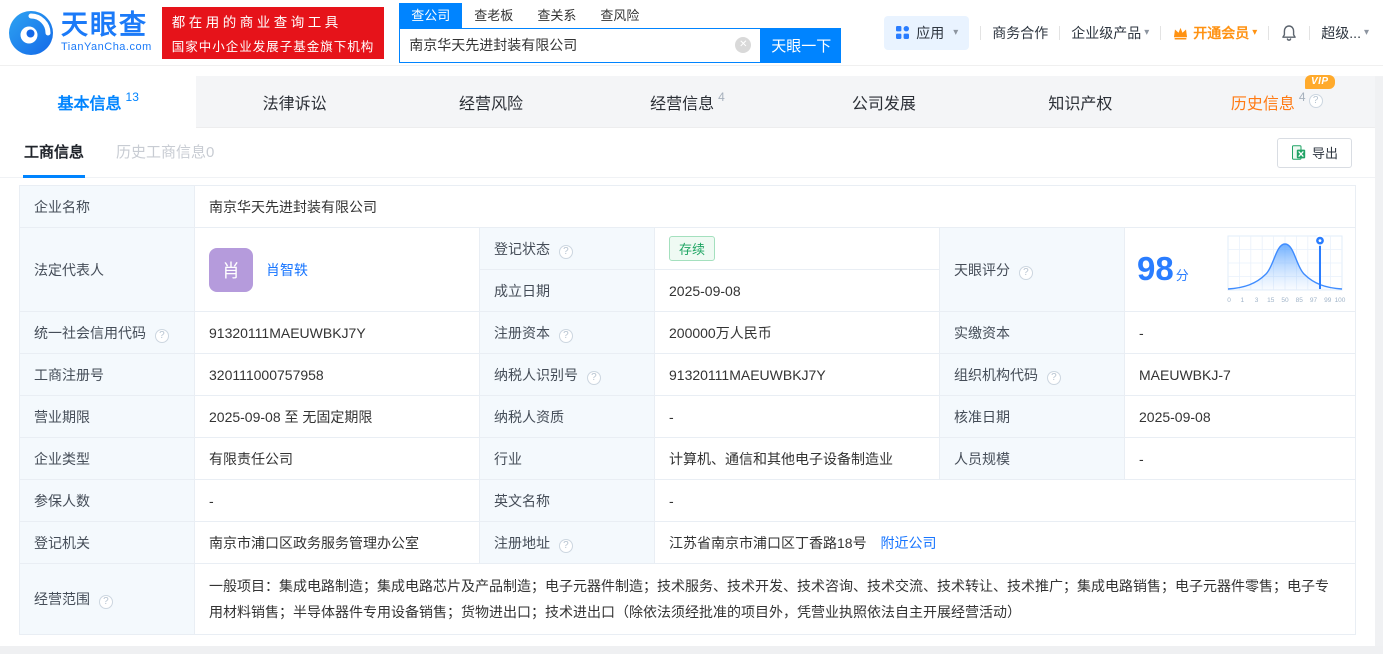  Describe the element at coordinates (1242, 300) in the screenshot. I see `svg-text: 1` at that location.